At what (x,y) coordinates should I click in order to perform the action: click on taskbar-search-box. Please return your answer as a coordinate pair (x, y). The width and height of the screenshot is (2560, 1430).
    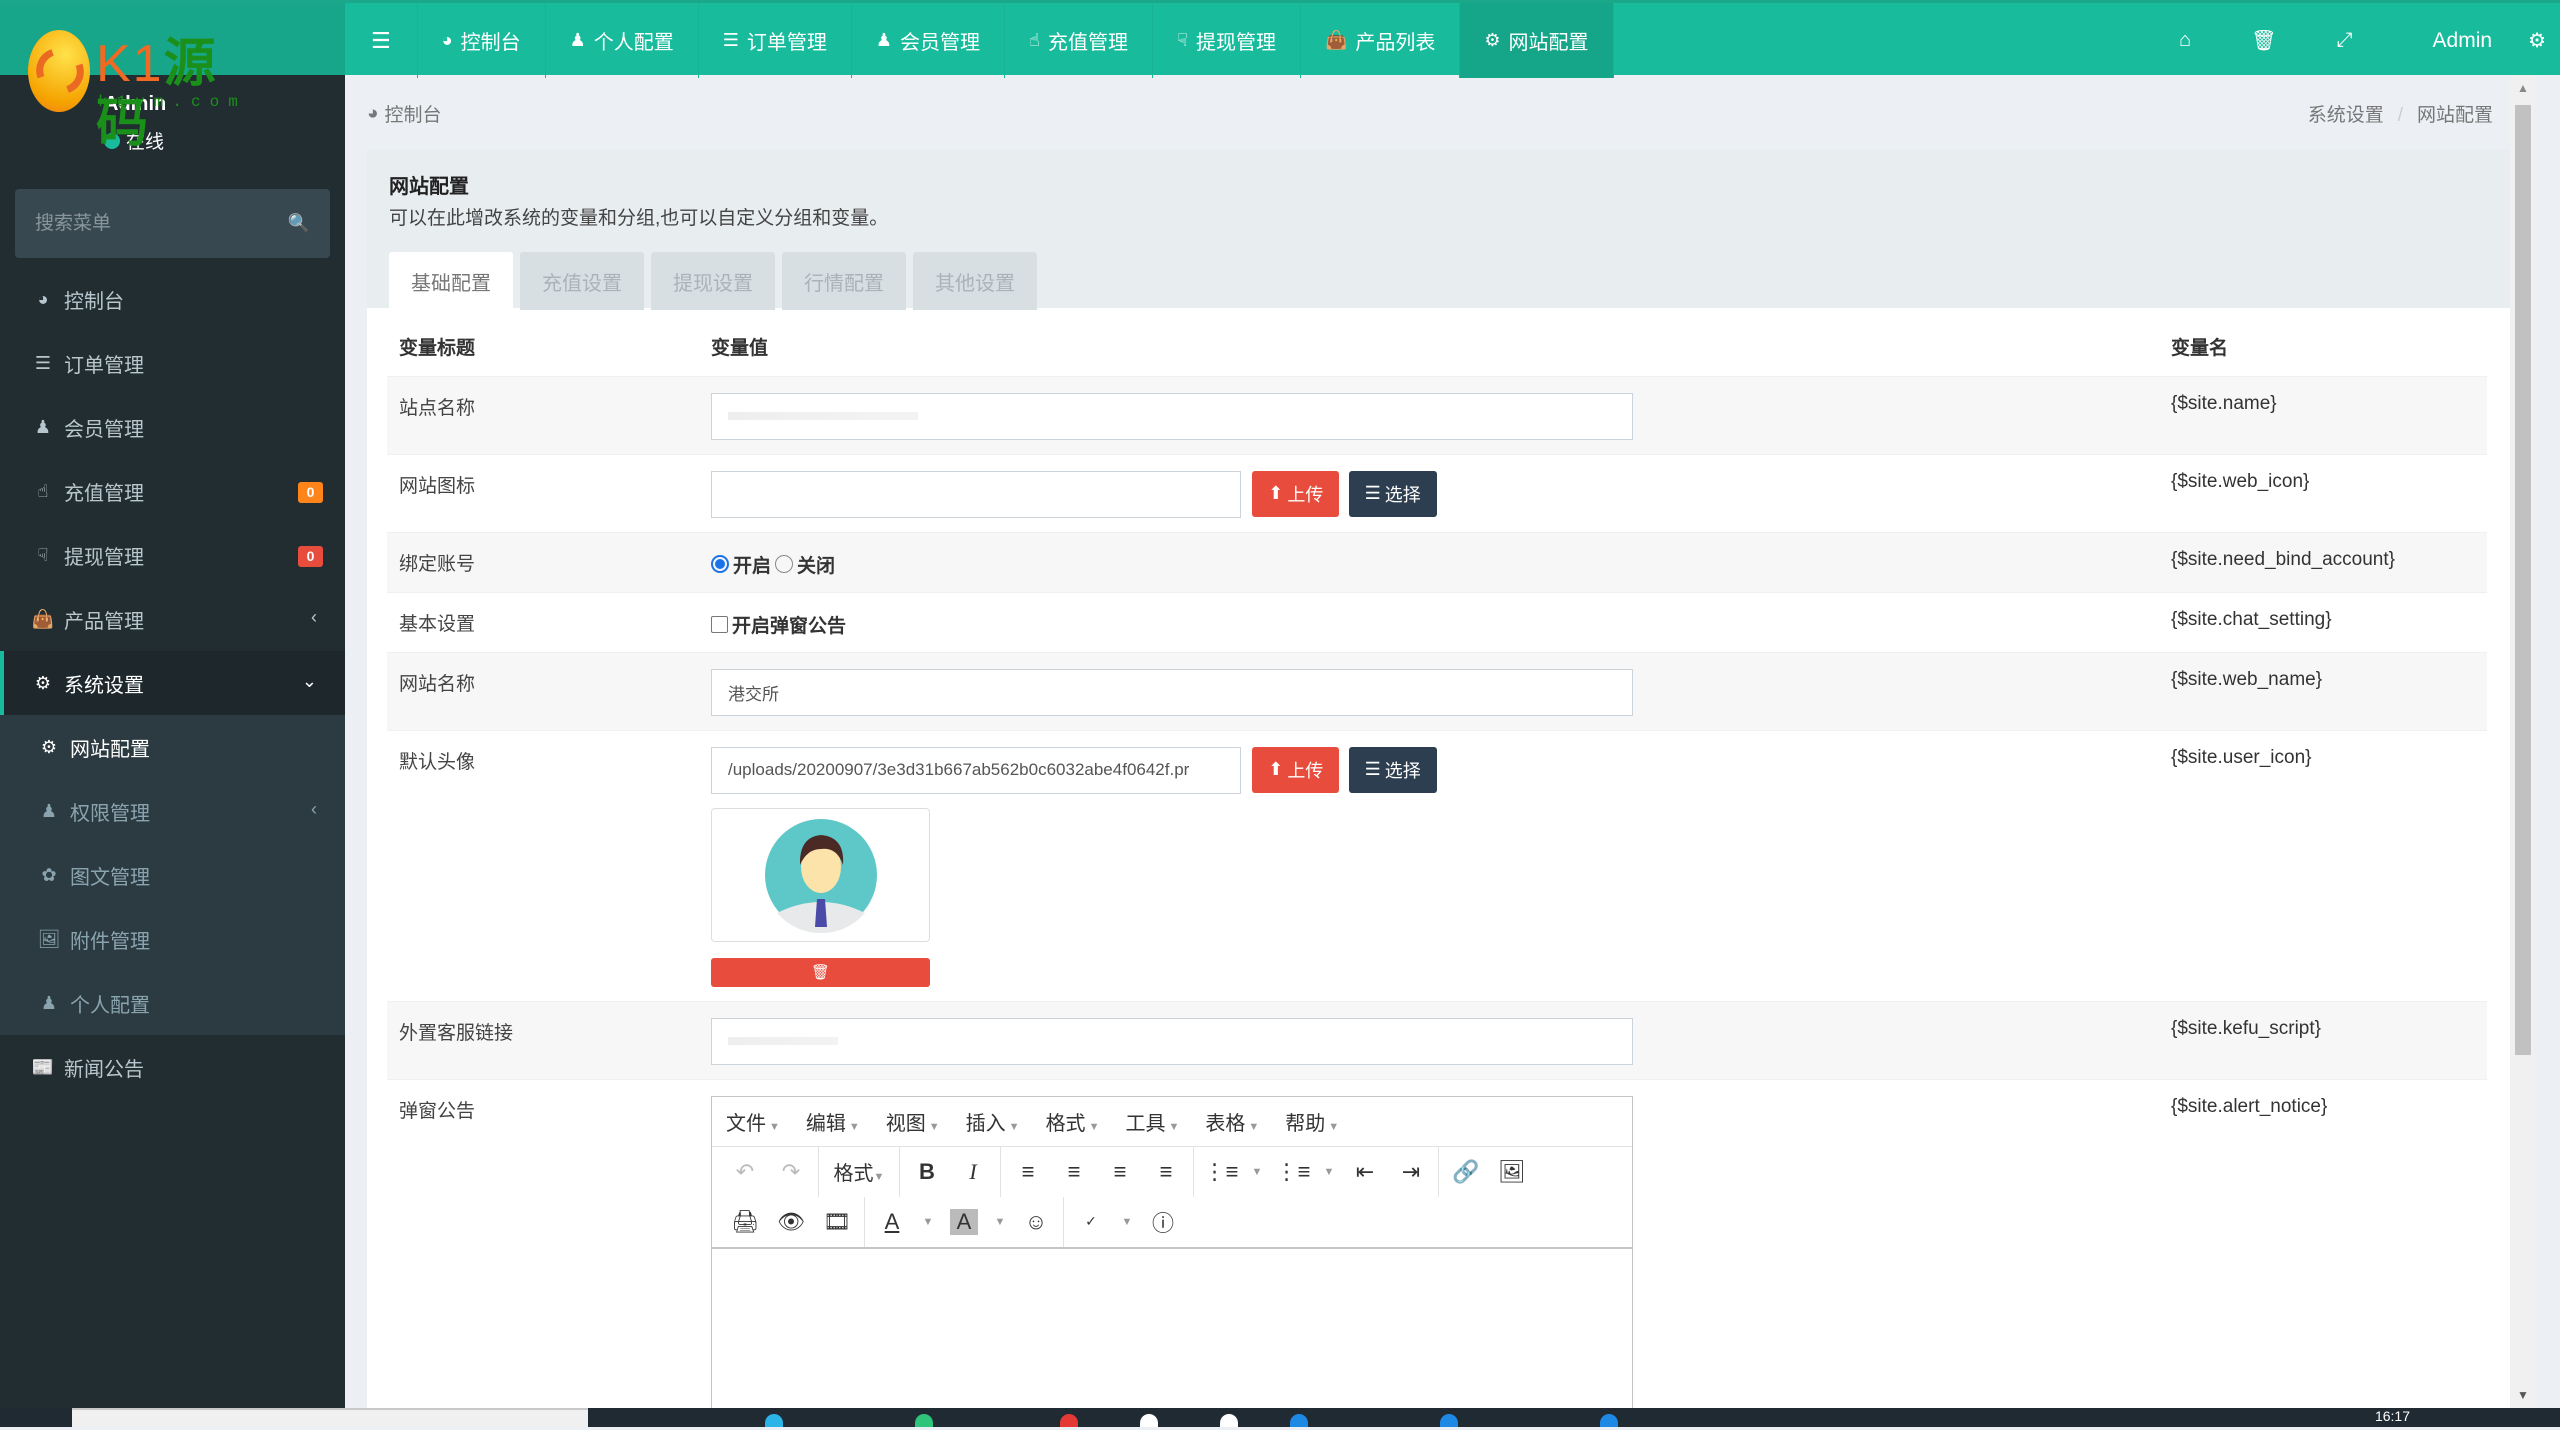
    Looking at the image, I should click on (330, 1417).